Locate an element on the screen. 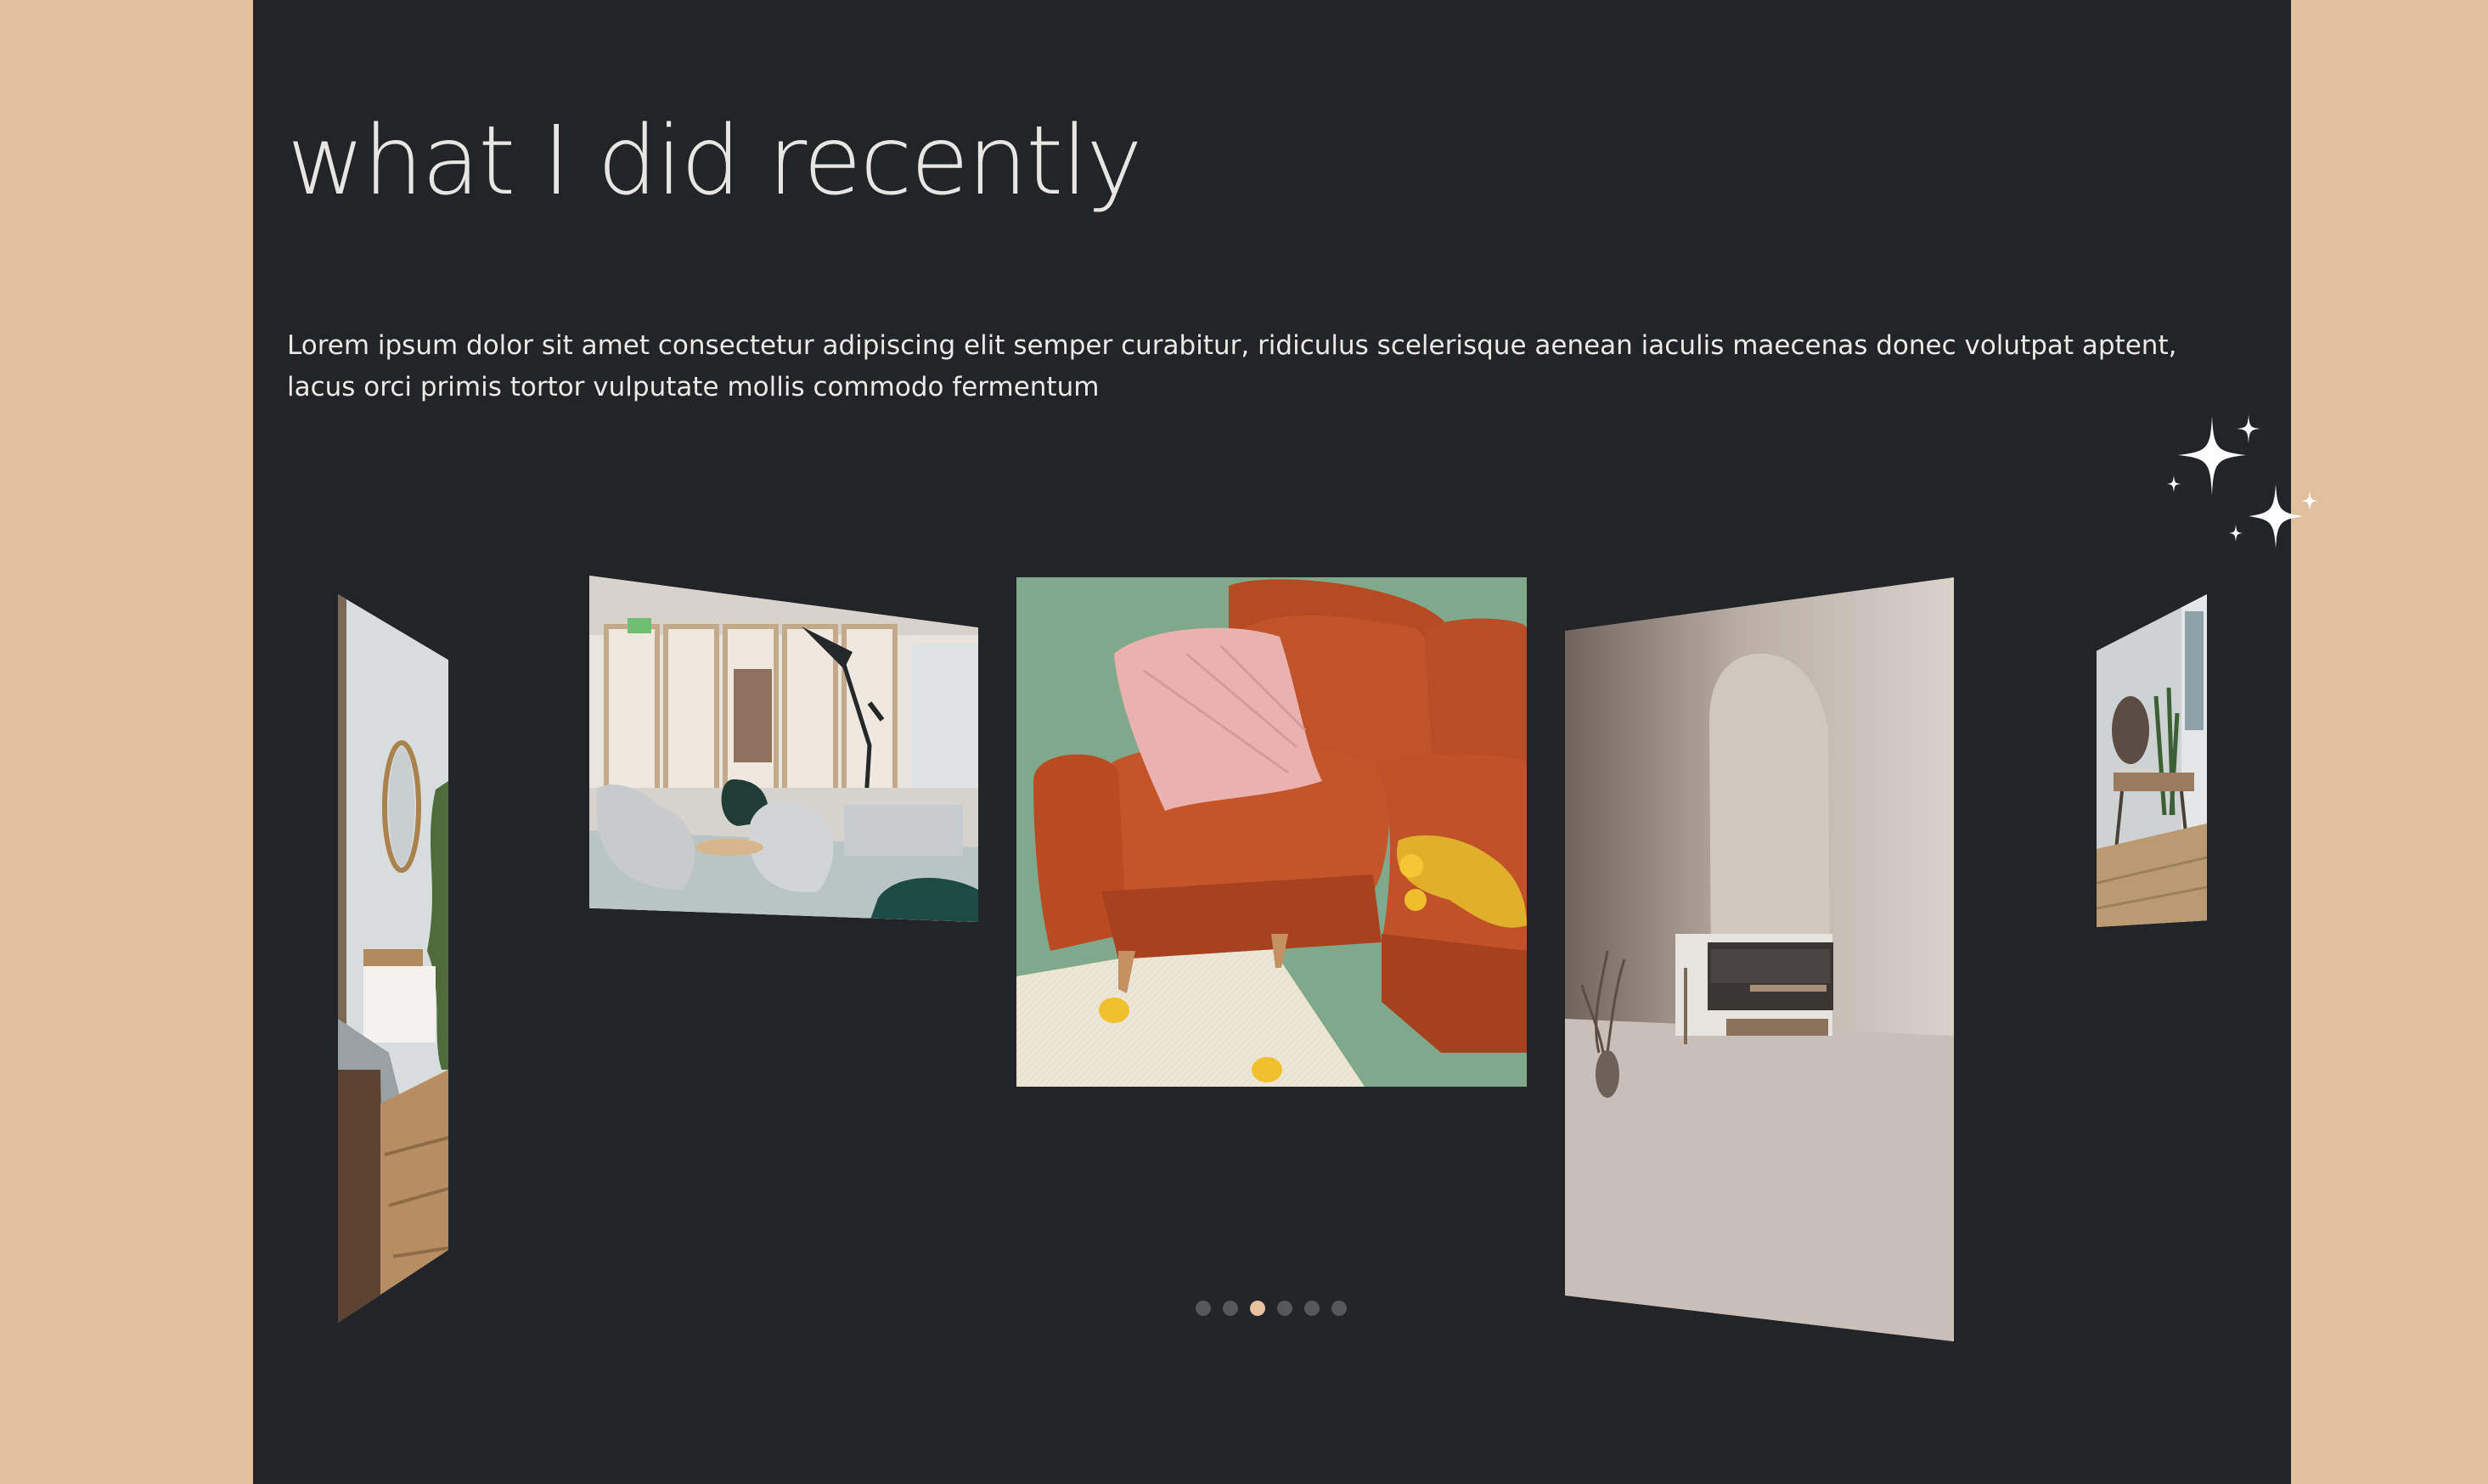  carousel-slide-bedroom is located at coordinates (393, 958).